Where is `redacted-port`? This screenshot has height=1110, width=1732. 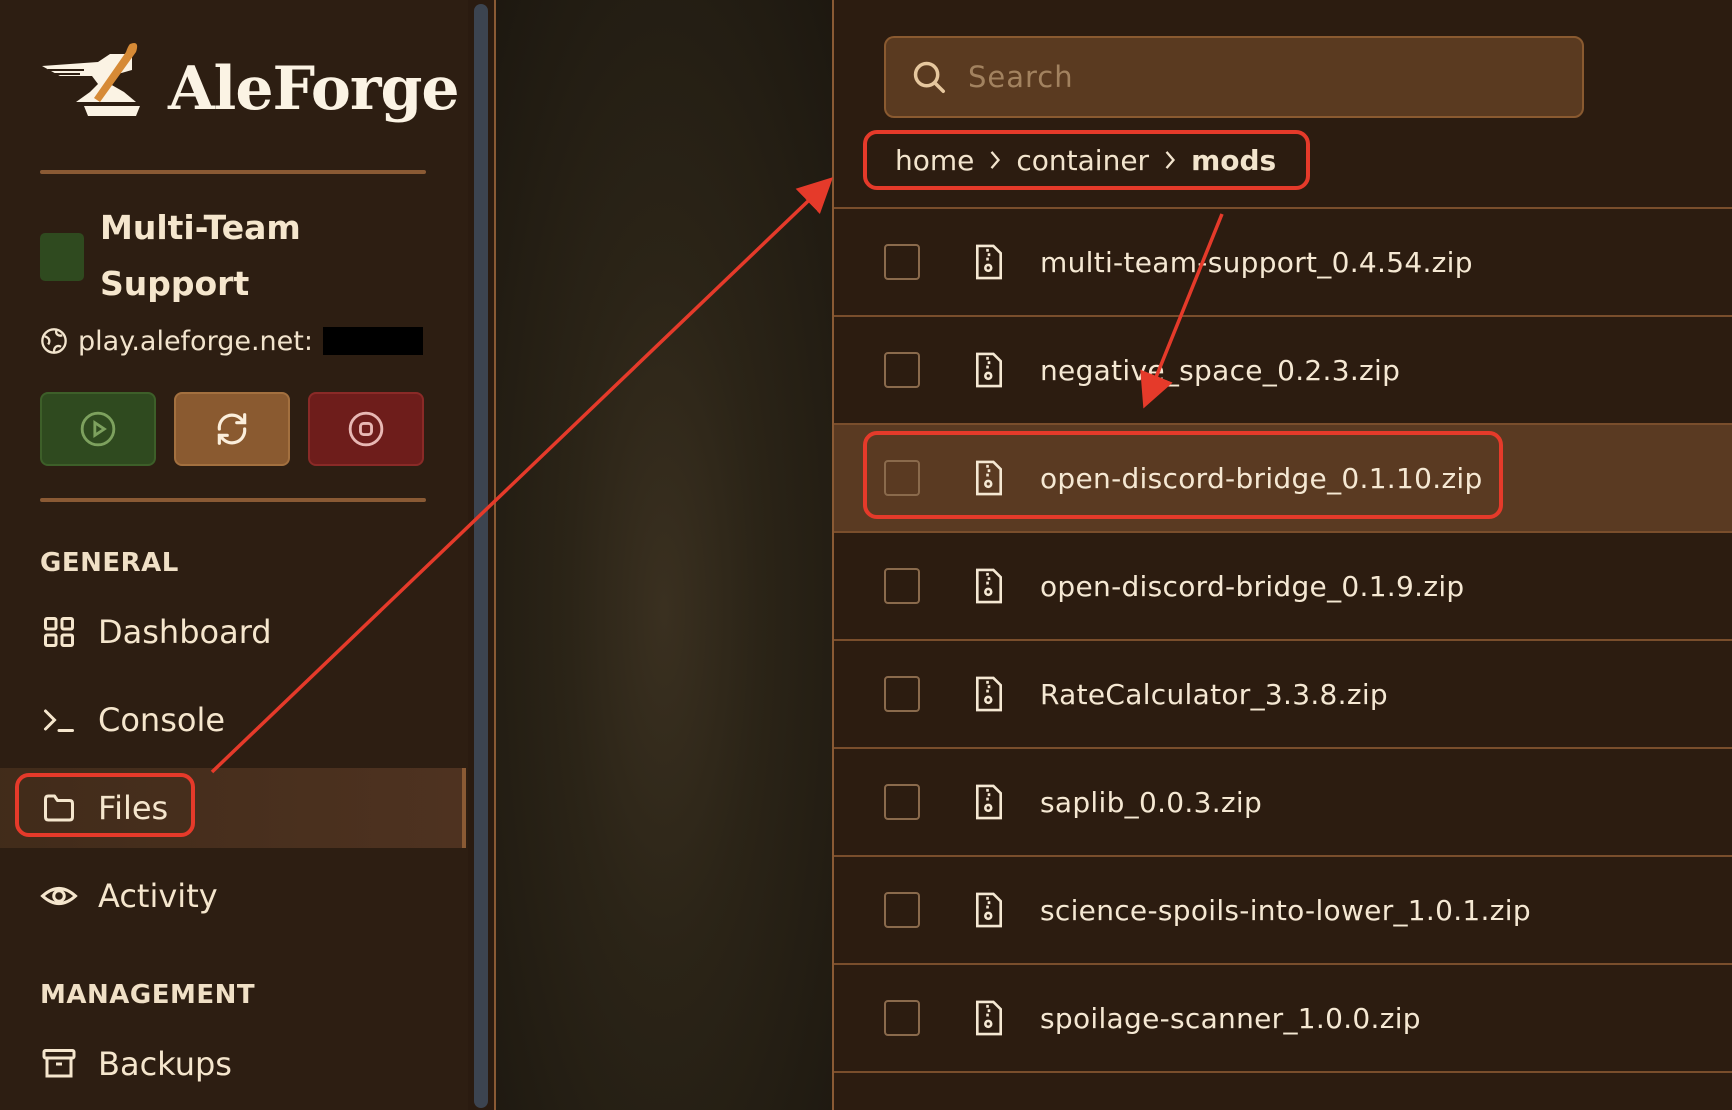 redacted-port is located at coordinates (372, 341).